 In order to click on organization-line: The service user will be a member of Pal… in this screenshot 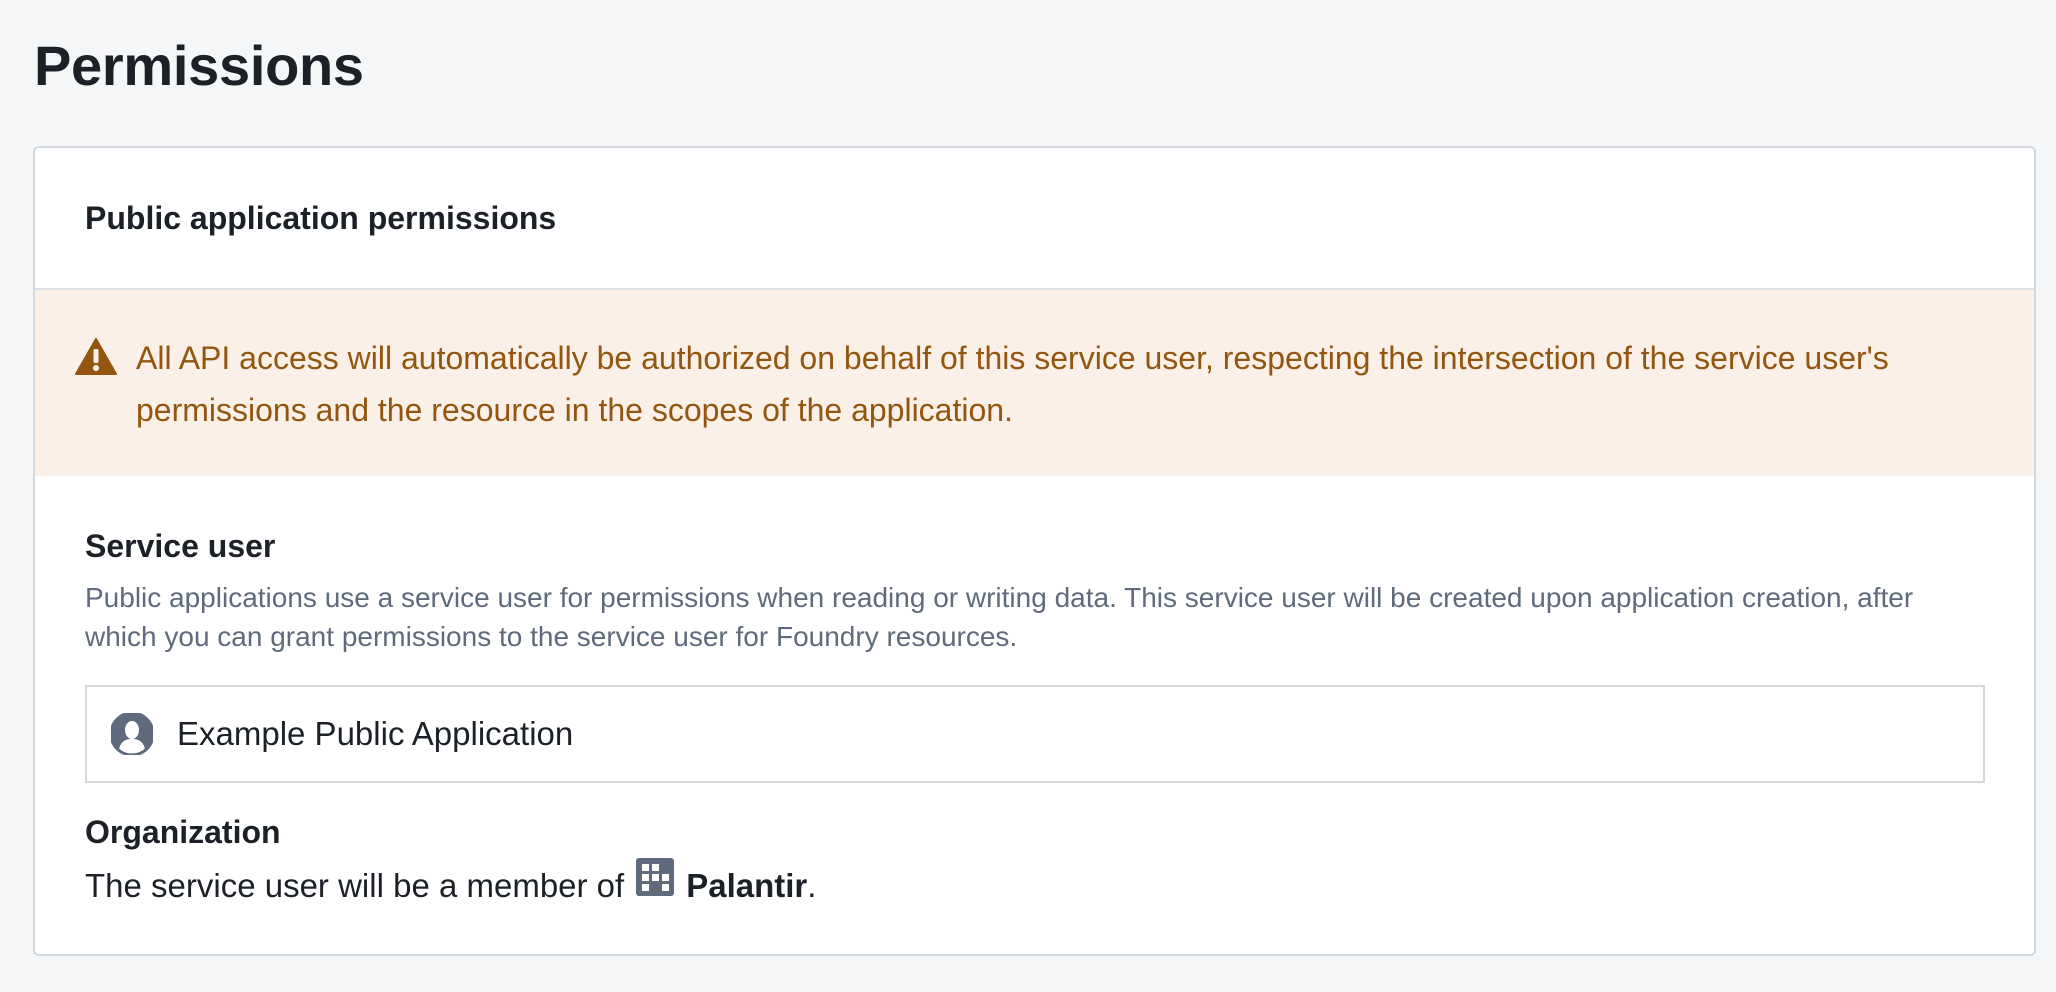, I will do `click(1035, 883)`.